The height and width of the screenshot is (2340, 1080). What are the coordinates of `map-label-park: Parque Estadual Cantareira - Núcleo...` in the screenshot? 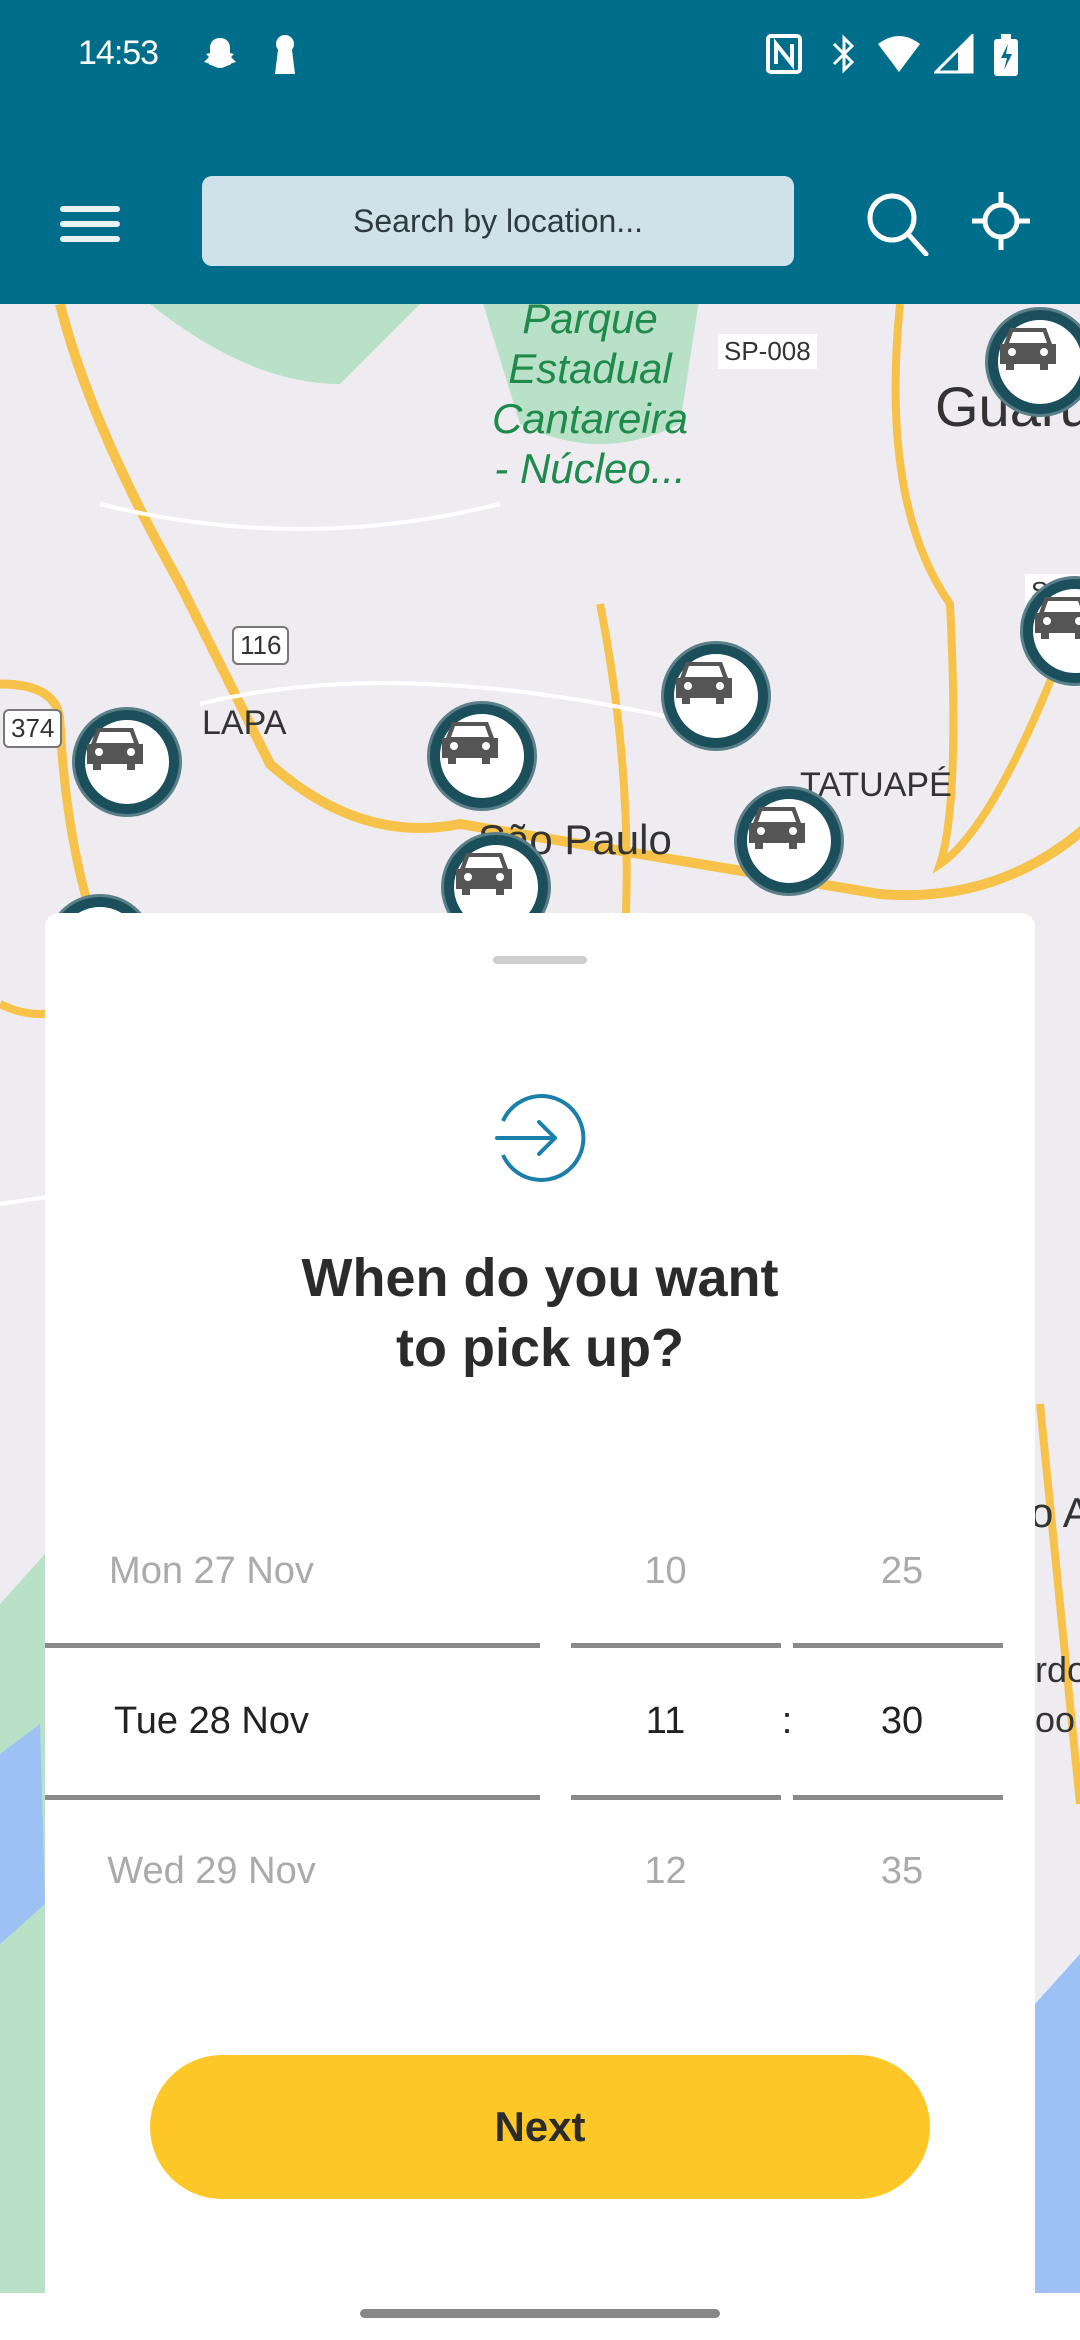 It's located at (590, 398).